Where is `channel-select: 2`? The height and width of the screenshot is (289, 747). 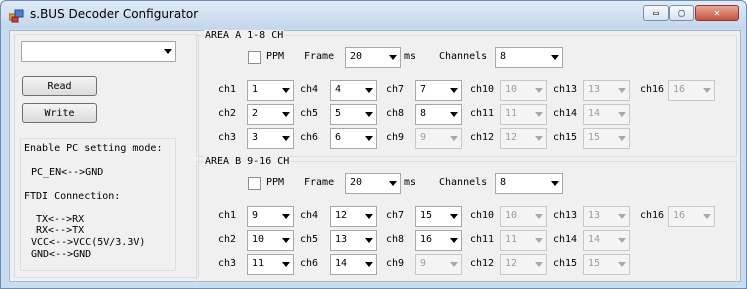
channel-select: 2 is located at coordinates (270, 114).